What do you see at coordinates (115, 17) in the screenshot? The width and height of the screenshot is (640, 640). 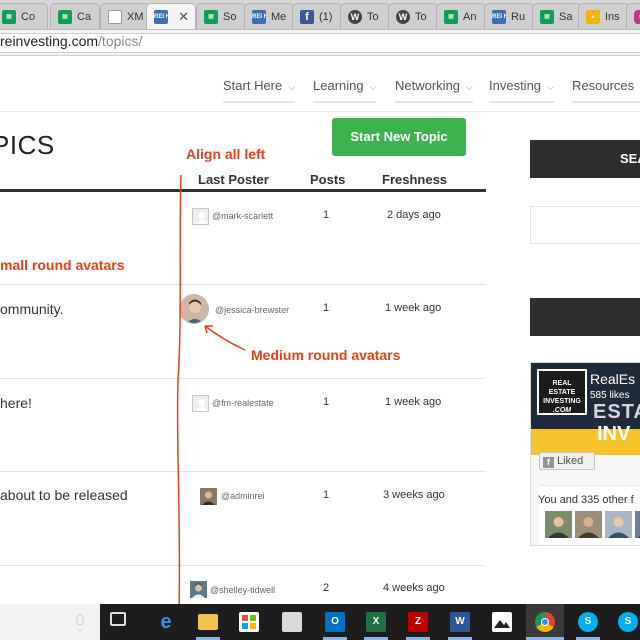 I see `document-icon` at bounding box center [115, 17].